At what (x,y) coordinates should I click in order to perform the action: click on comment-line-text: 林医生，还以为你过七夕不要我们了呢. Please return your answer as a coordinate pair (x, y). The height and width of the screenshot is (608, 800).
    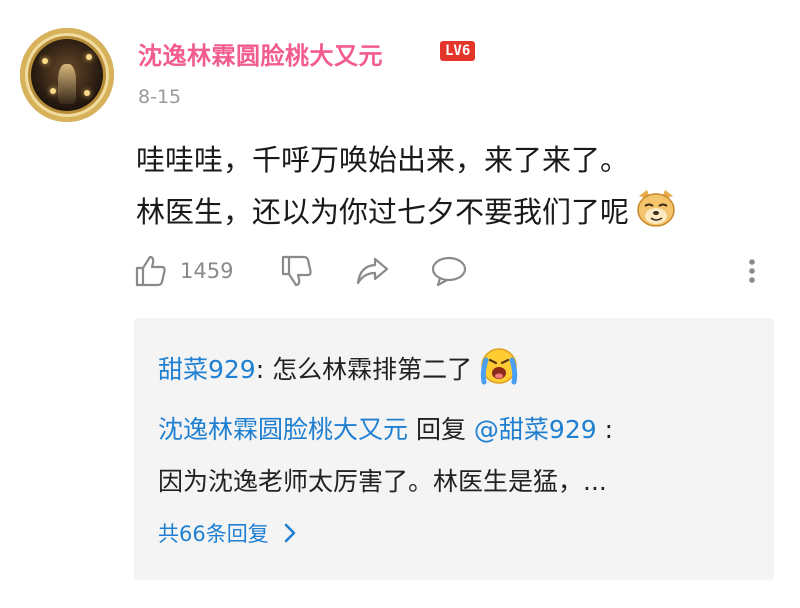
    Looking at the image, I should click on (383, 212).